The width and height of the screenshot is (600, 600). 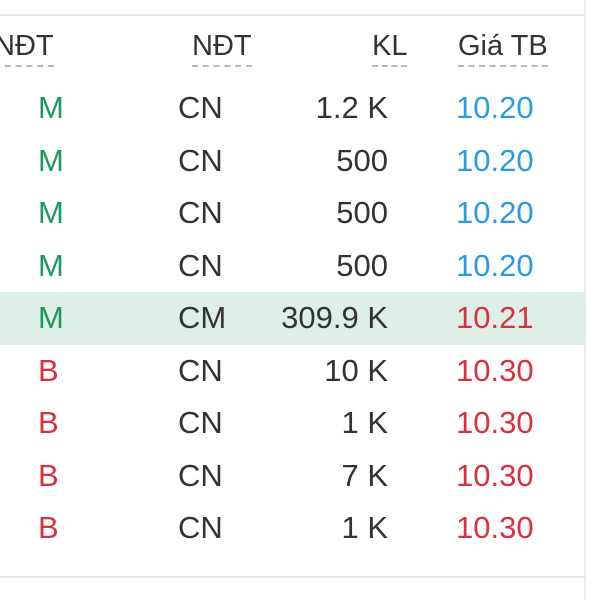 What do you see at coordinates (293, 266) in the screenshot?
I see `table-row: 3 M CN 500 10.20` at bounding box center [293, 266].